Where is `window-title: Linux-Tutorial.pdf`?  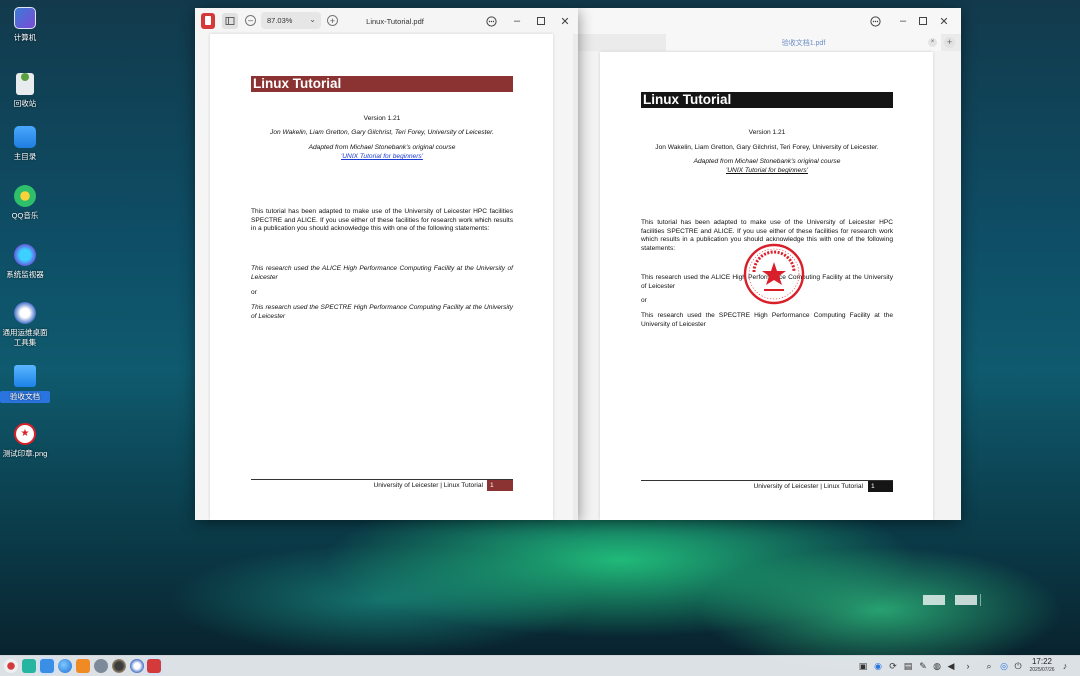
window-title: Linux-Tutorial.pdf is located at coordinates (395, 21).